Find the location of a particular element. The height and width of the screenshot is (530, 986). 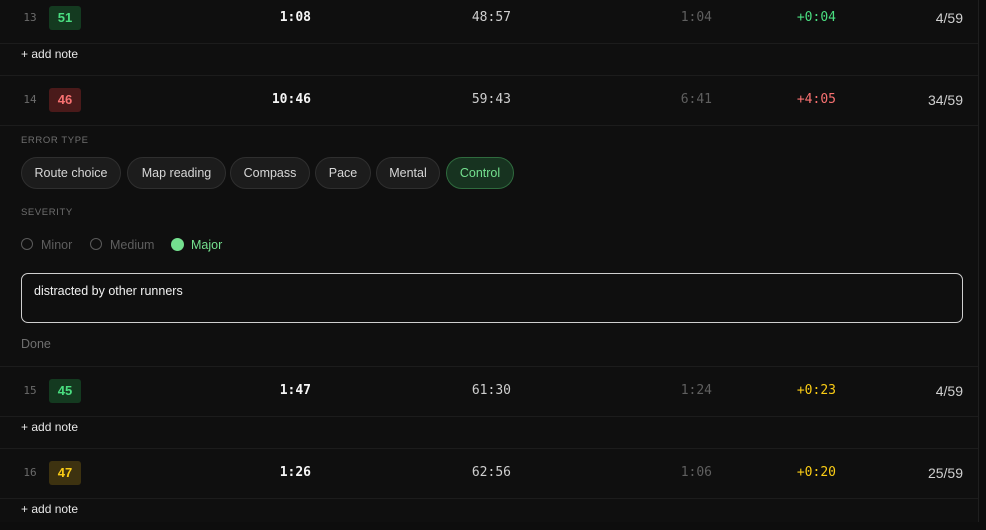

split-row: 16 47 1:26 62:56 1:06 +0:20 25/59 is located at coordinates (489, 473).